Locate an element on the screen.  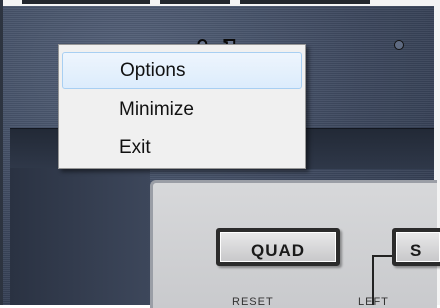
panel-trace-line is located at coordinates (383, 256).